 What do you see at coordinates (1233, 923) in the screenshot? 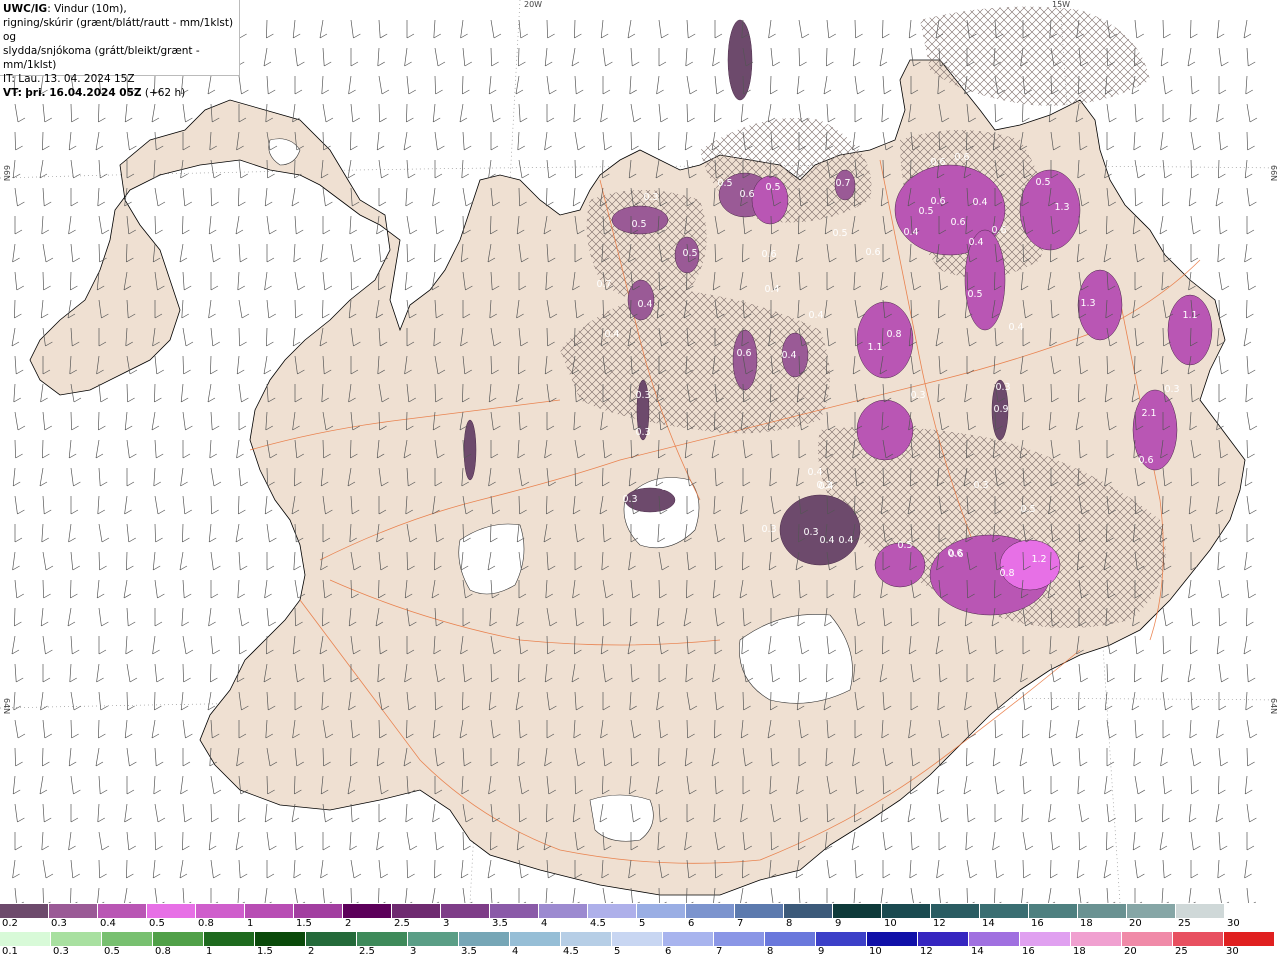
I see `legend-label: 30` at bounding box center [1233, 923].